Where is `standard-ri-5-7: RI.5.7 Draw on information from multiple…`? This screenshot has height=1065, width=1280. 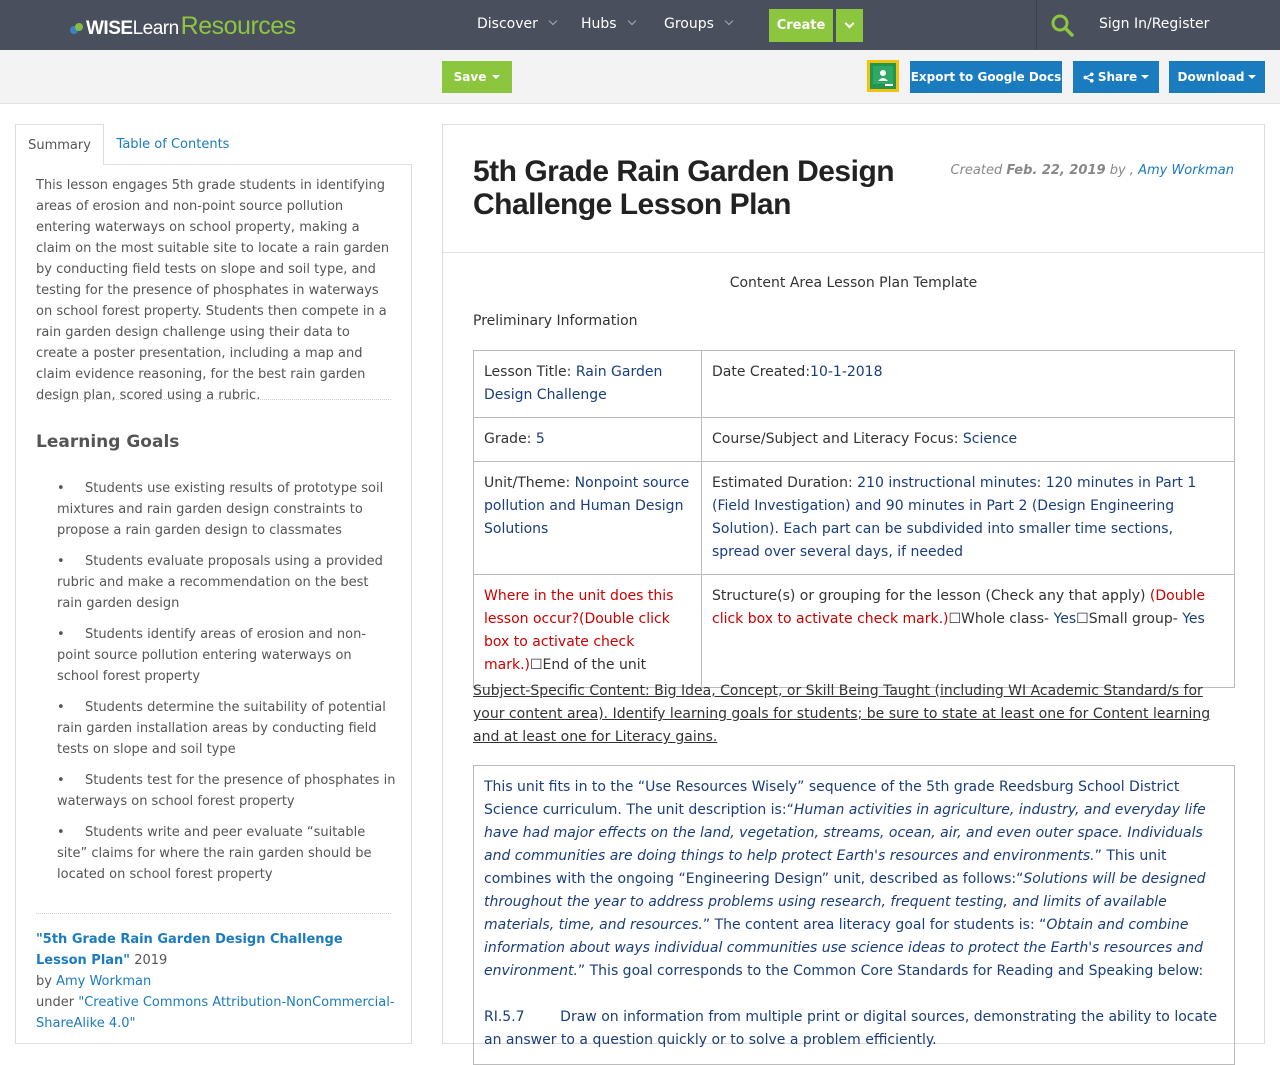 standard-ri-5-7: RI.5.7 Draw on information from multiple… is located at coordinates (853, 1028).